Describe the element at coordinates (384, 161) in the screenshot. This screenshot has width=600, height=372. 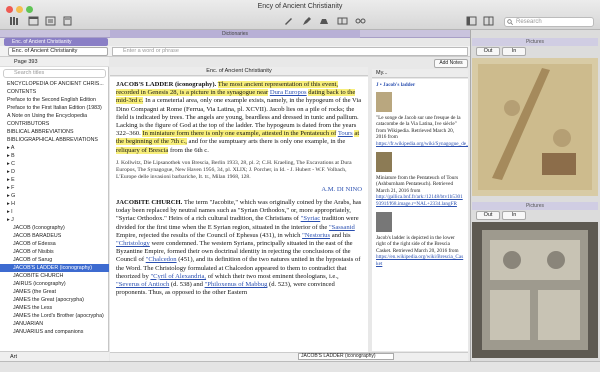
I see `miniature-thumbnail` at that location.